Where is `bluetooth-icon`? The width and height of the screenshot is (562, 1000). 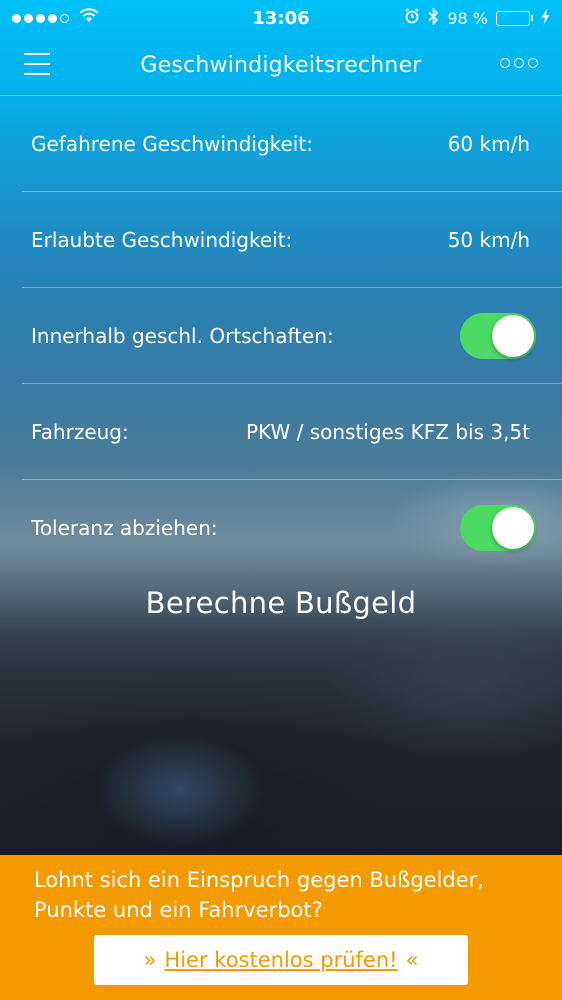
bluetooth-icon is located at coordinates (433, 18).